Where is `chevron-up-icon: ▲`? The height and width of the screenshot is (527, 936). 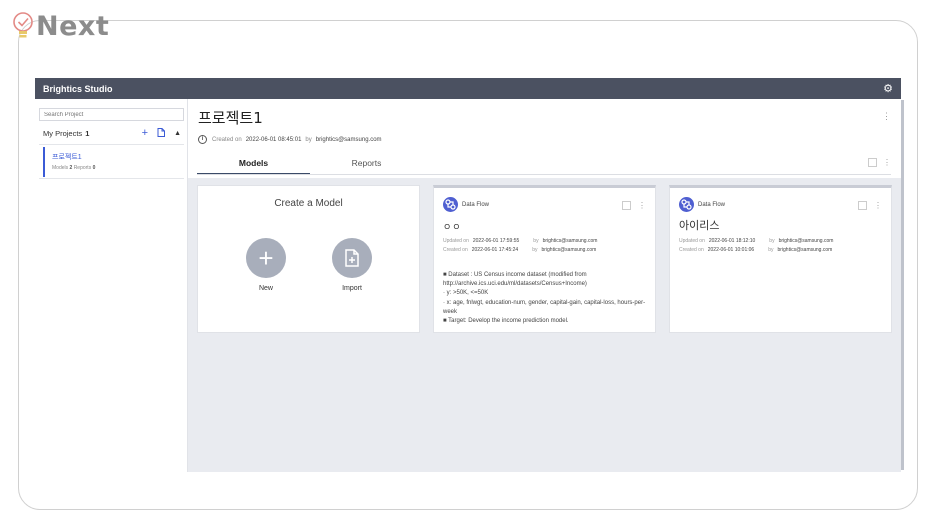 chevron-up-icon: ▲ is located at coordinates (177, 133).